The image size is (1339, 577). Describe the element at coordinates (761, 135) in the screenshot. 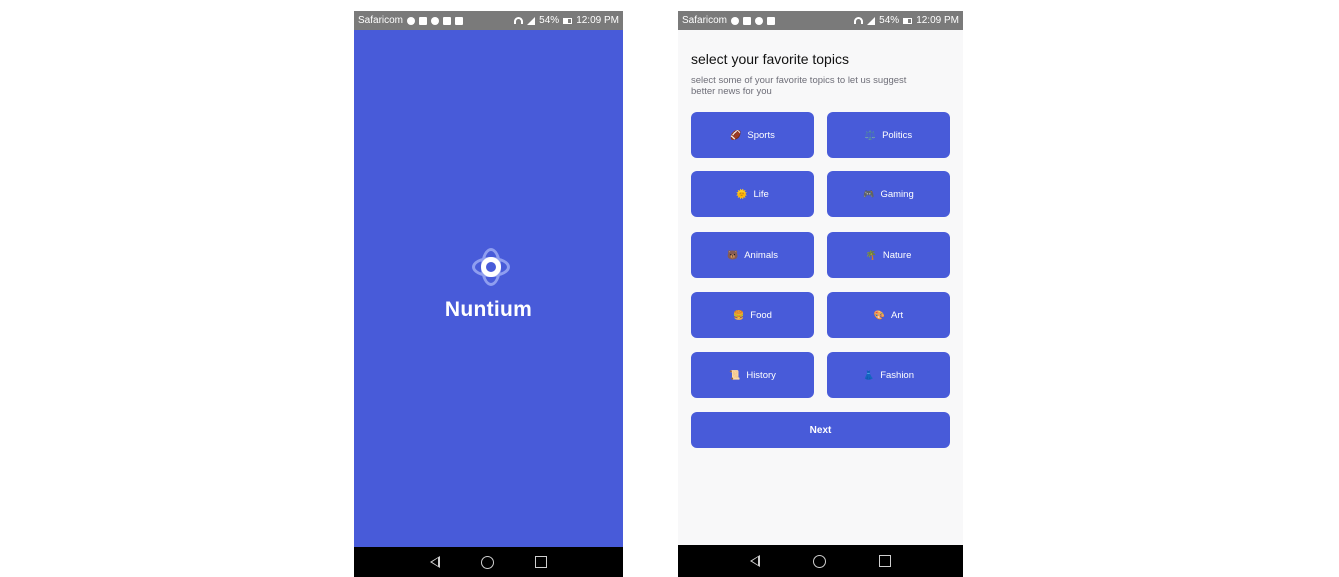

I see `topic-label: Sports` at that location.